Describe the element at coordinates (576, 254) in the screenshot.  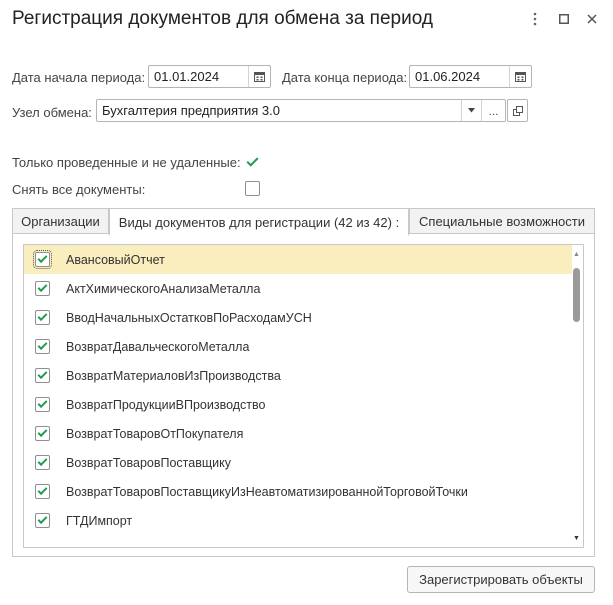
I see `scroll-up-icon: ▲` at that location.